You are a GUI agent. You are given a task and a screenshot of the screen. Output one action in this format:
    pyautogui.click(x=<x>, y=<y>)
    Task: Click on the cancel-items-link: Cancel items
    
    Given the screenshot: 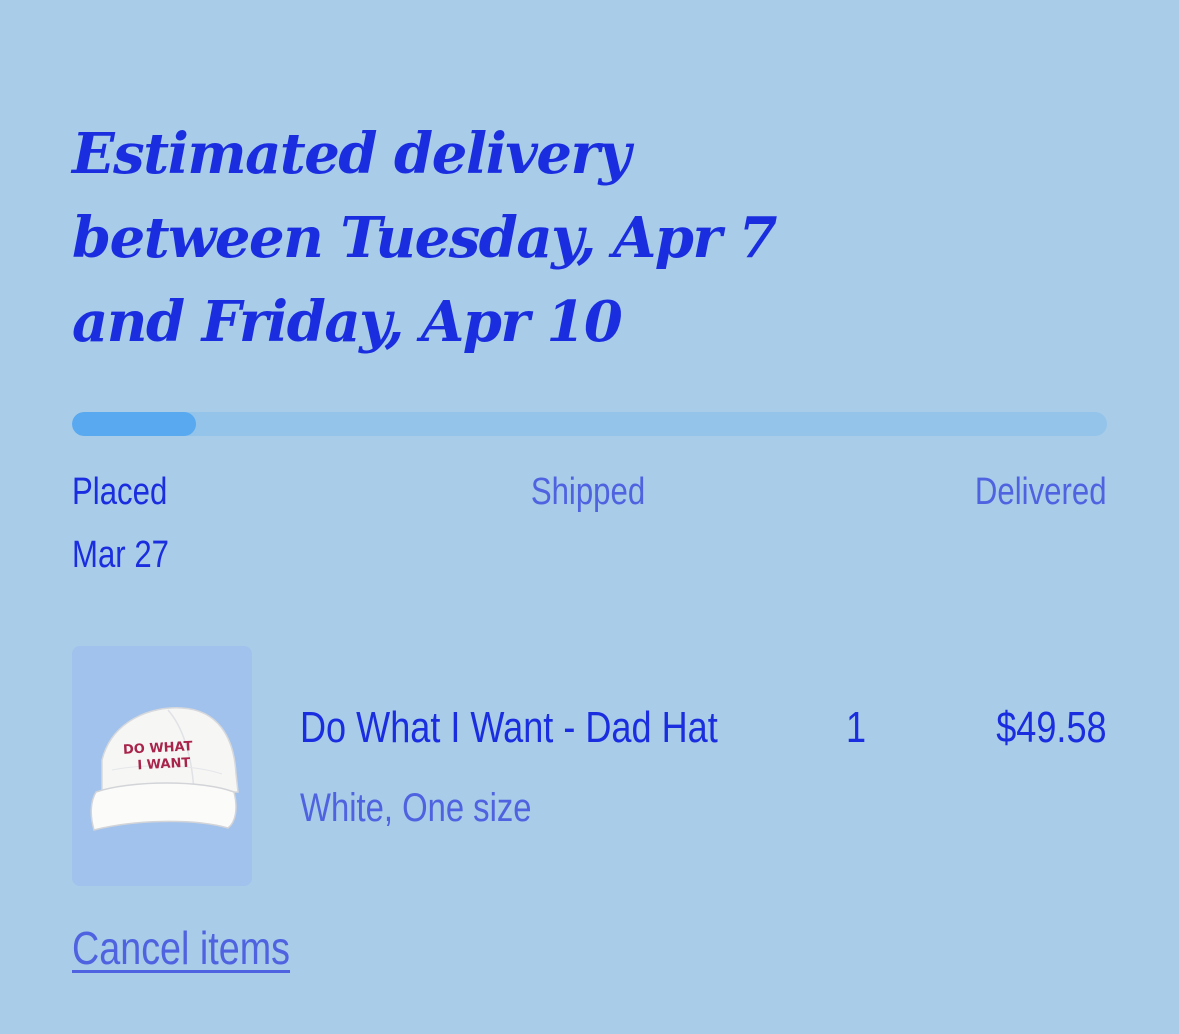 What is the action you would take?
    pyautogui.click(x=181, y=948)
    